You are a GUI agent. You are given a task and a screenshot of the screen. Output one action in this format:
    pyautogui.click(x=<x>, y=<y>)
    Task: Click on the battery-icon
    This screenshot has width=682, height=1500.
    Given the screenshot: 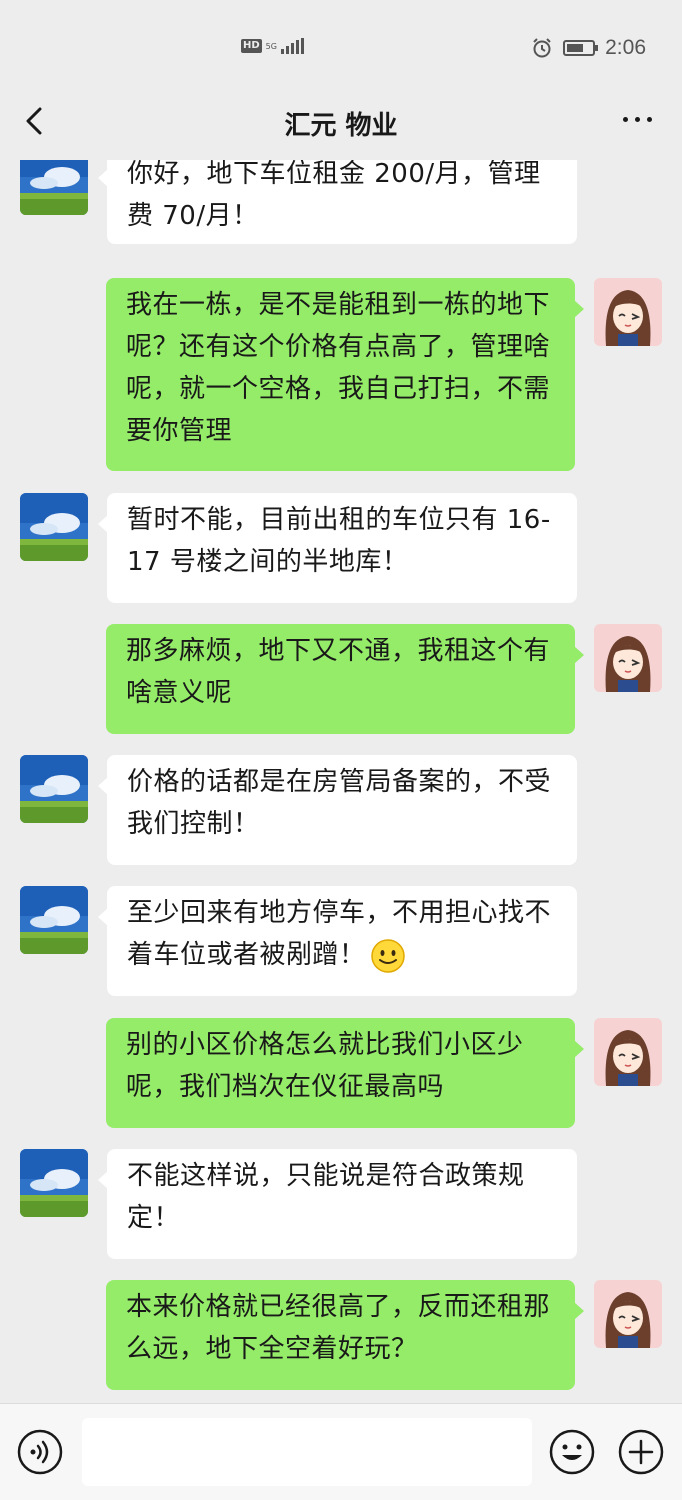 What is the action you would take?
    pyautogui.click(x=581, y=48)
    